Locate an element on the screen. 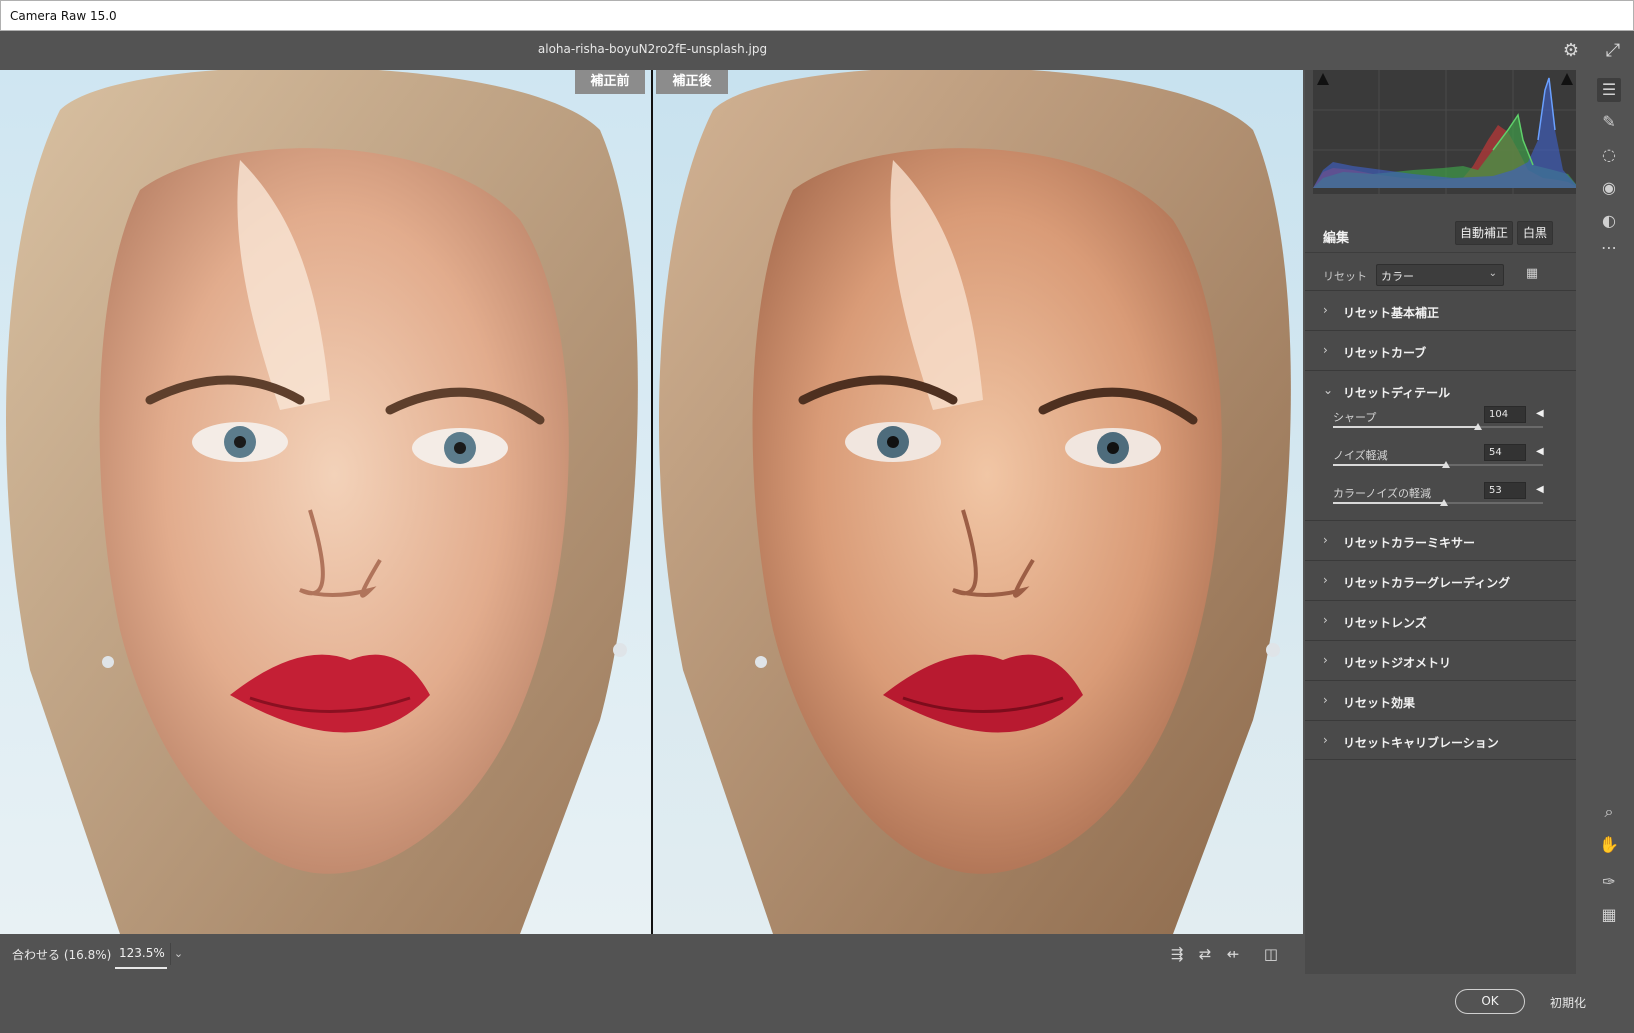 The width and height of the screenshot is (1634, 1033). auto-button: 自動補正 is located at coordinates (1484, 233).